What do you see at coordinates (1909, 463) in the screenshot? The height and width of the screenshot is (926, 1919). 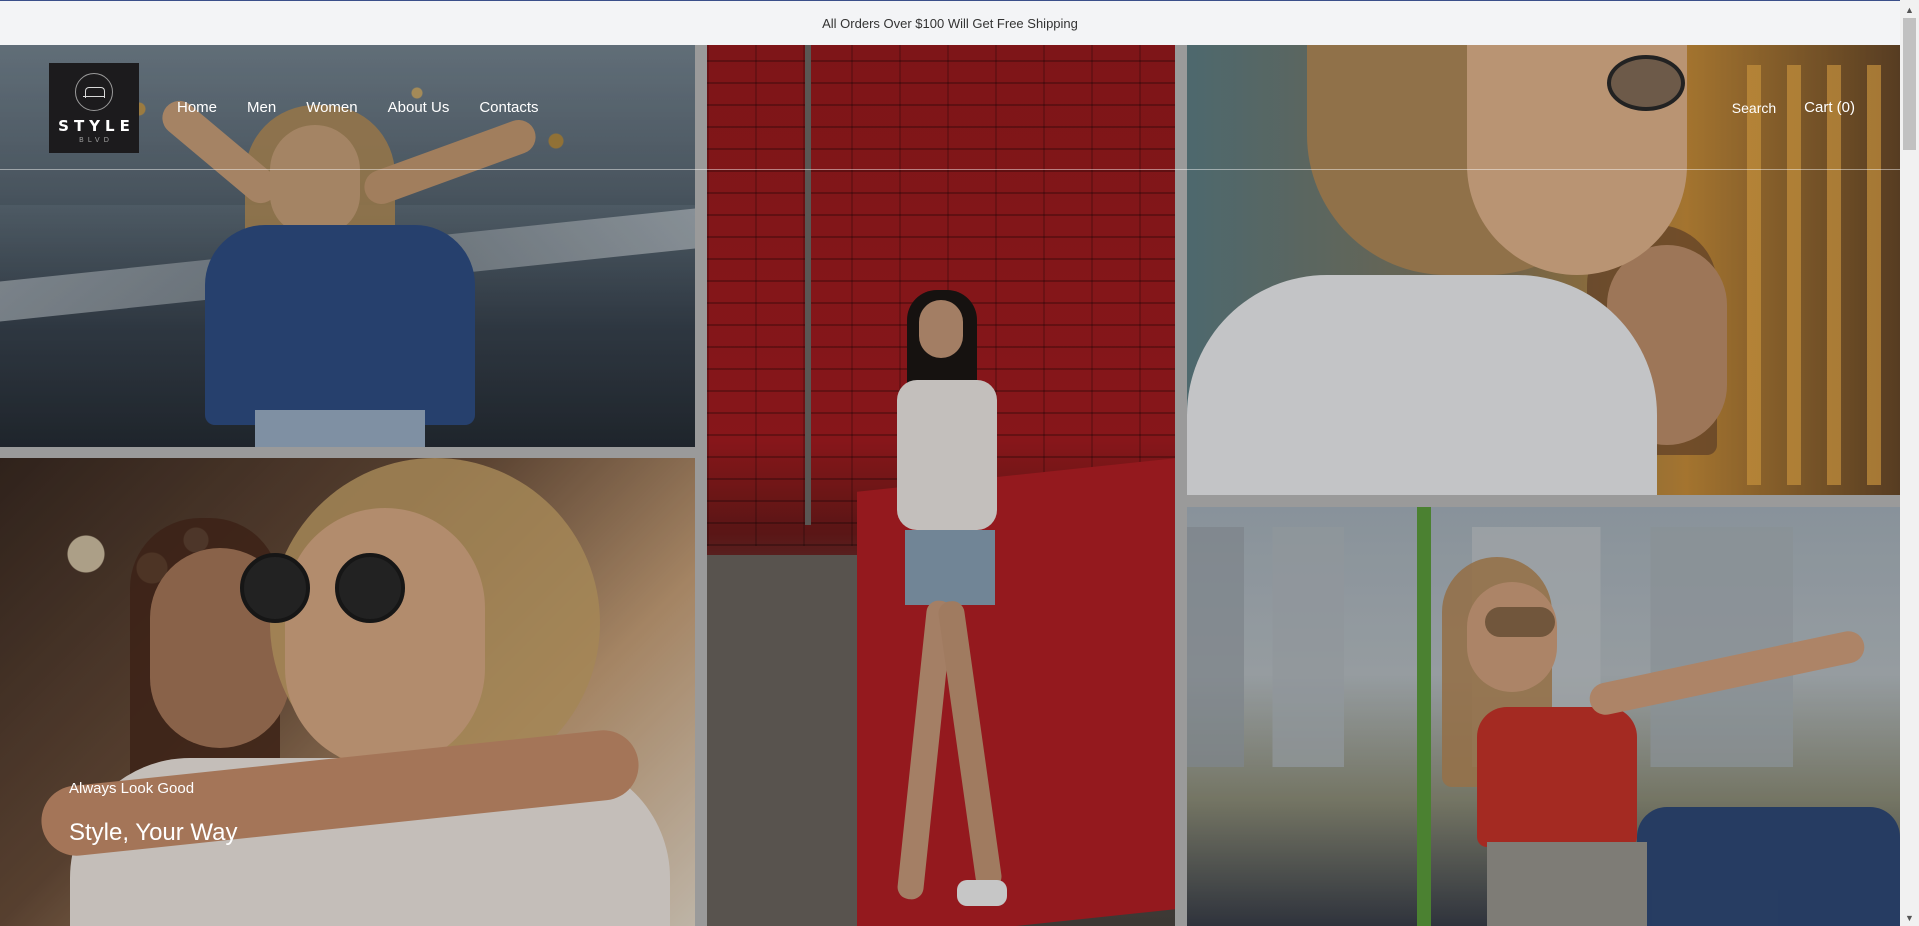 I see `page-scrollbar: ▲ ▼` at bounding box center [1909, 463].